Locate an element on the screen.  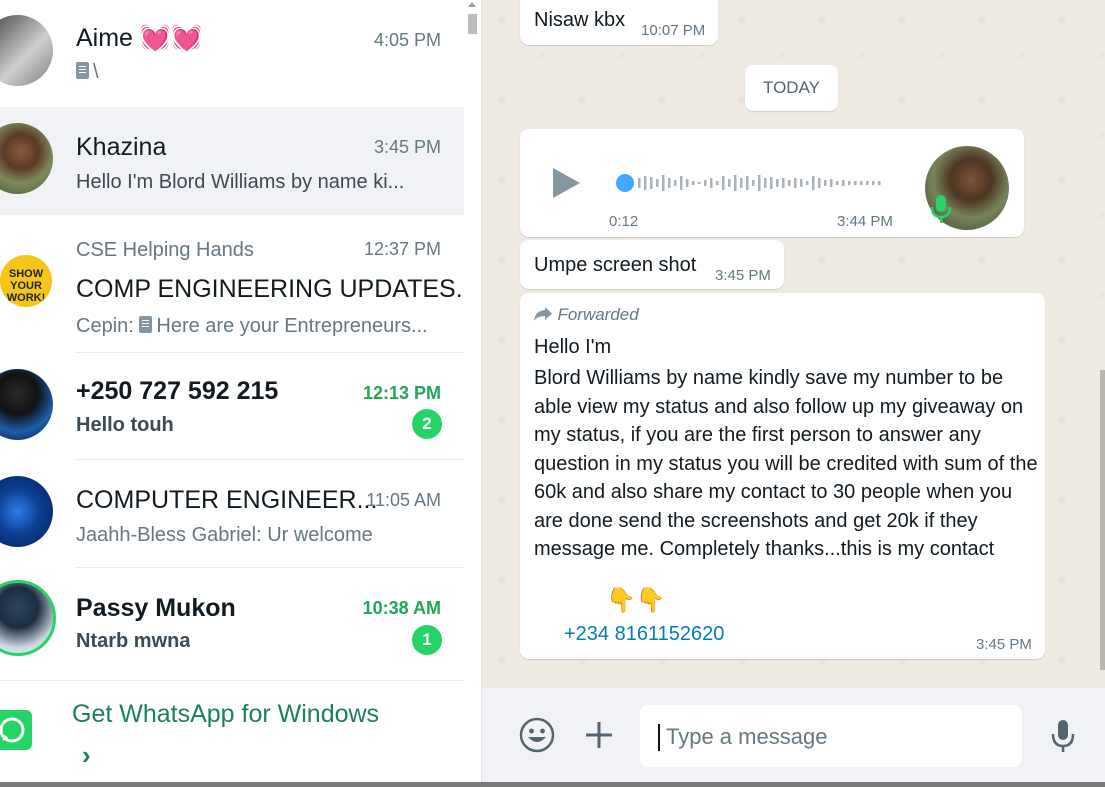
svg-text: SHOW is located at coordinates (26, 274).